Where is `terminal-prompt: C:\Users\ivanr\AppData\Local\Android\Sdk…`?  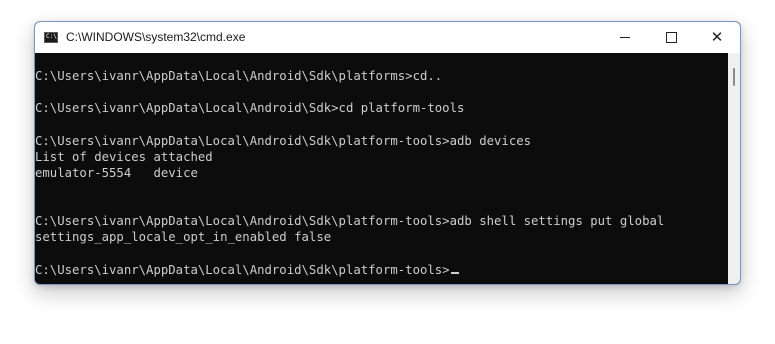 terminal-prompt: C:\Users\ivanr\AppData\Local\Android\Sdk… is located at coordinates (242, 270).